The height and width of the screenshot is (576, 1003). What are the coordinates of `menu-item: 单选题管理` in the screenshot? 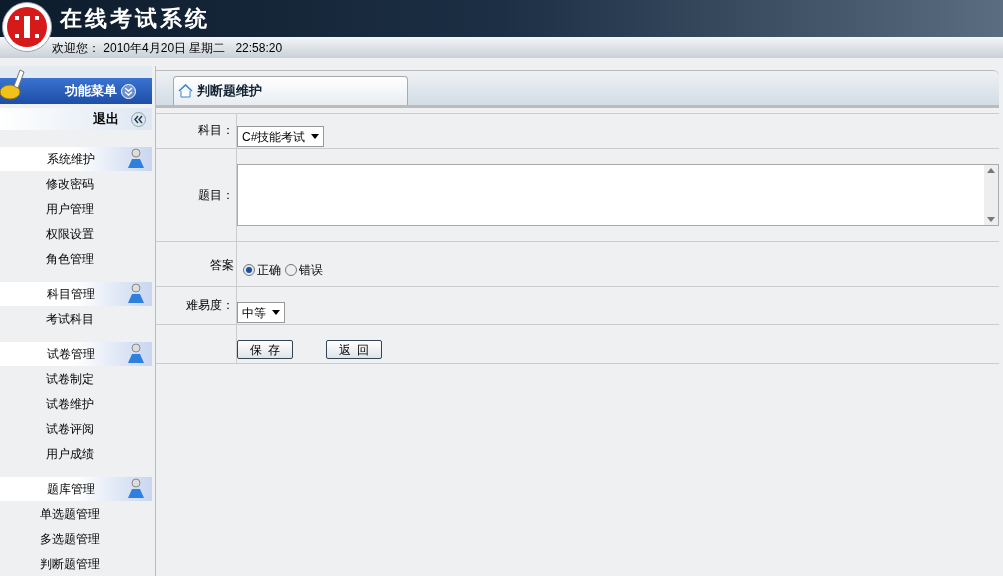 It's located at (70, 513).